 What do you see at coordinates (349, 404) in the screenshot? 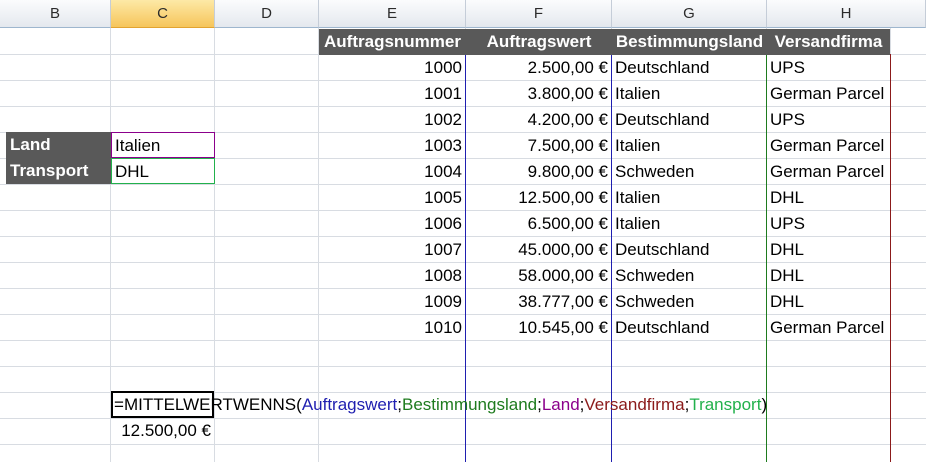
I see `formula-arg-auftragswert: Auftragswert` at bounding box center [349, 404].